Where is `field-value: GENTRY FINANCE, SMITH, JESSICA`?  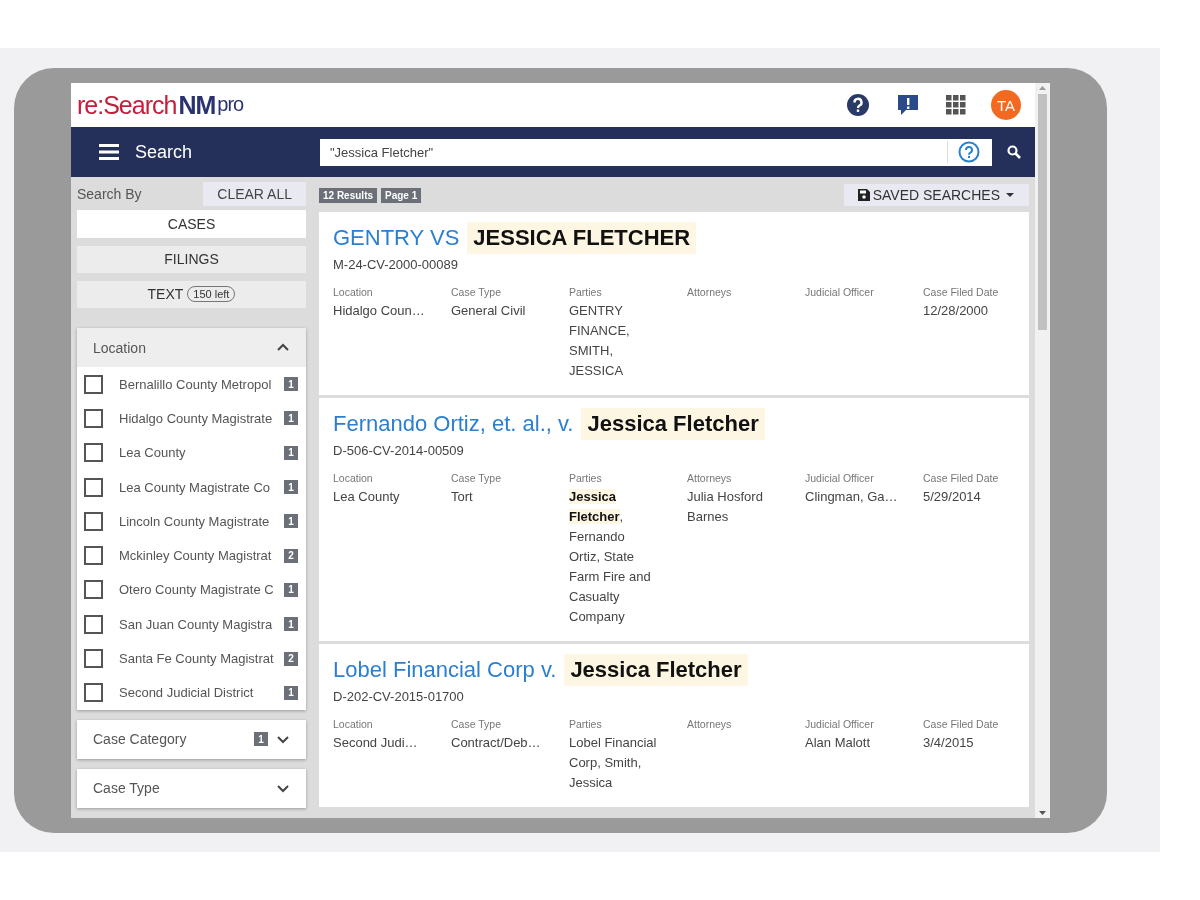 field-value: GENTRY FINANCE, SMITH, JESSICA is located at coordinates (600, 341).